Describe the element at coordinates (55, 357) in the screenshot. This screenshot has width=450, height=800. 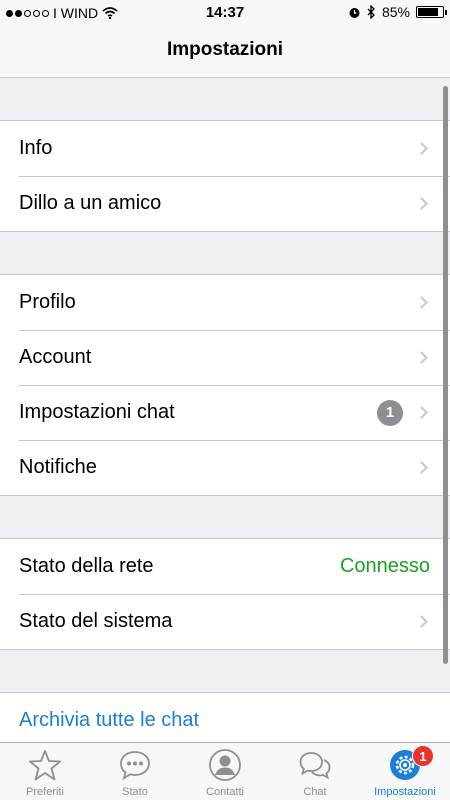
I see `row-account-label: Account` at that location.